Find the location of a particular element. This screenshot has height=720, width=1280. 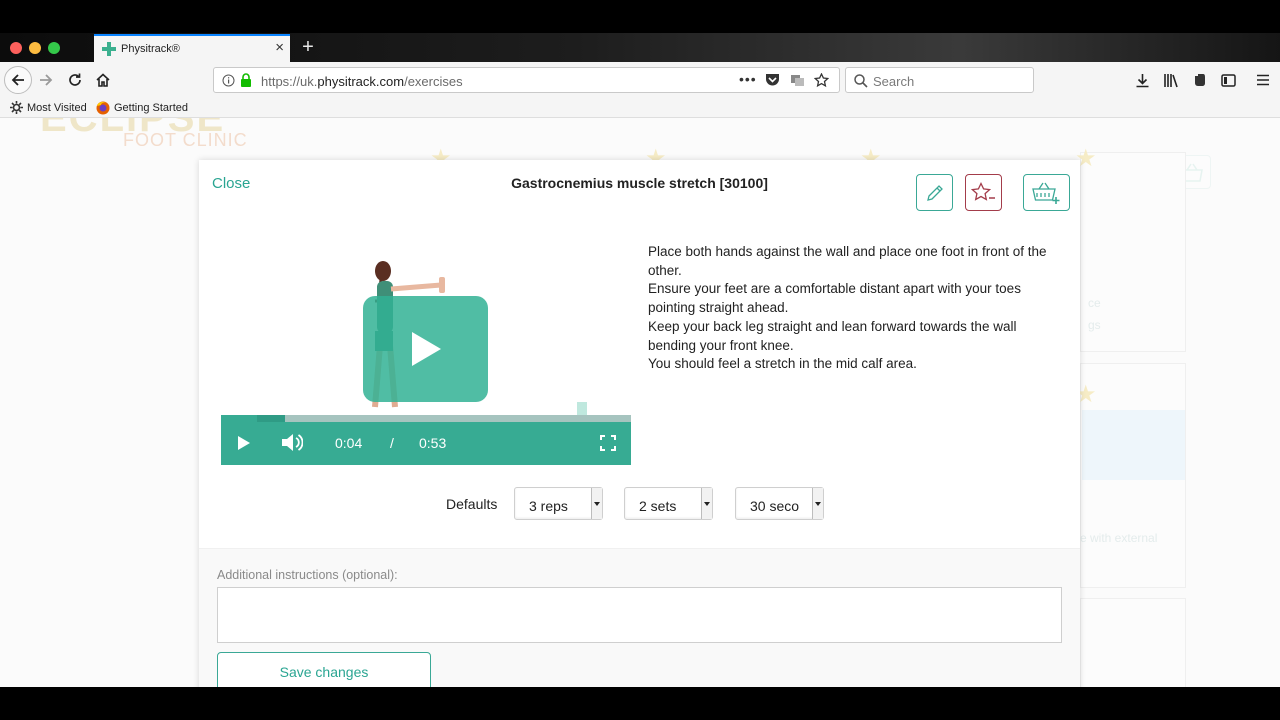

volume-icon is located at coordinates (292, 442).